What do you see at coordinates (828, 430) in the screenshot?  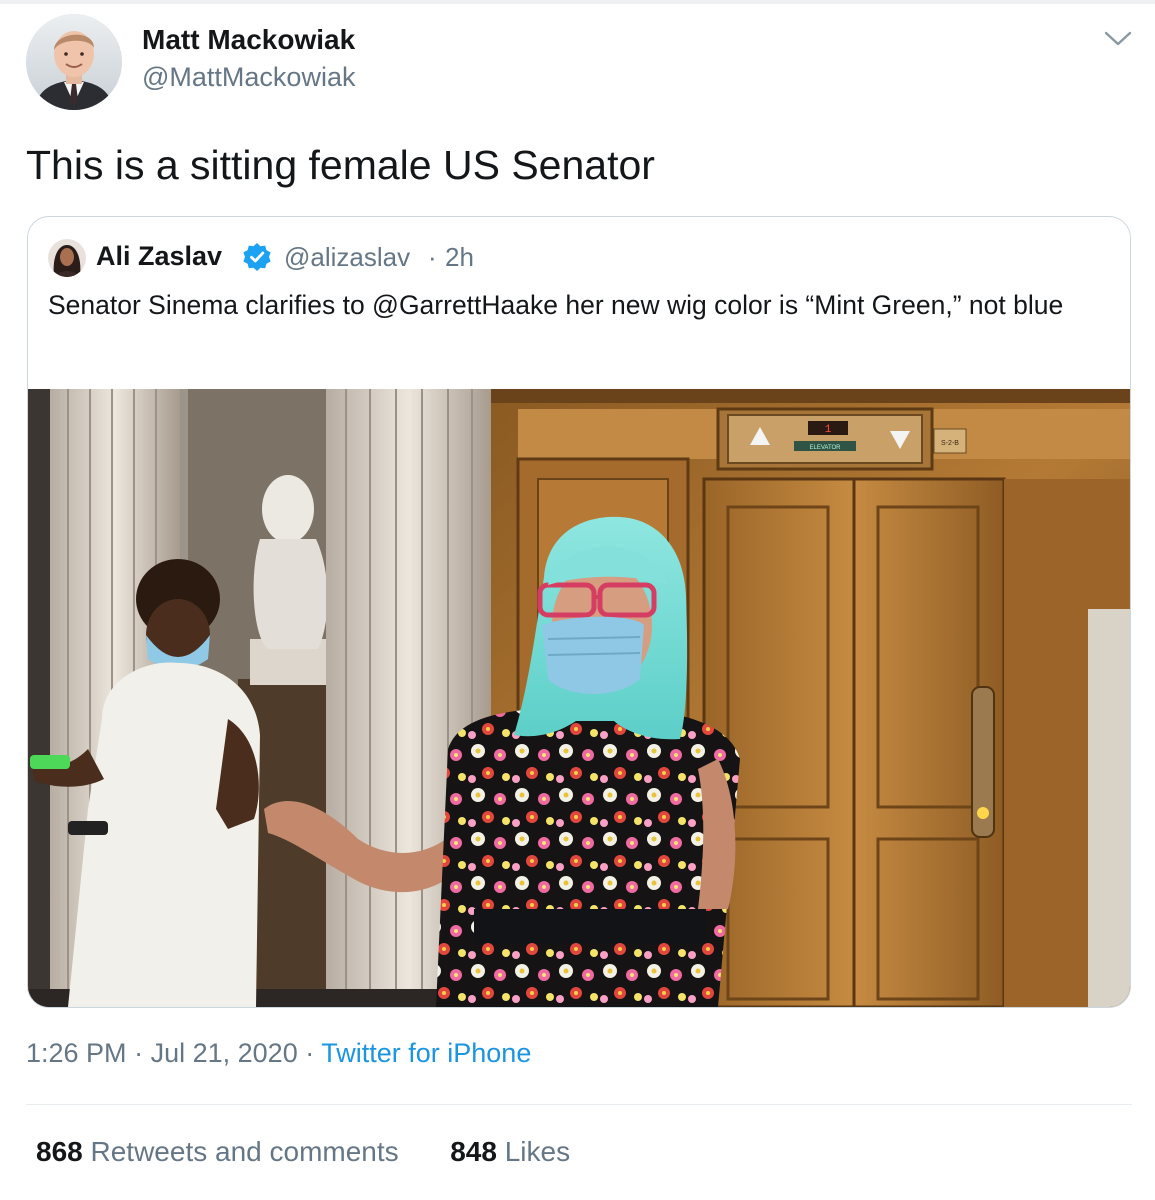 I see `elevator-floor-indicator: 1` at bounding box center [828, 430].